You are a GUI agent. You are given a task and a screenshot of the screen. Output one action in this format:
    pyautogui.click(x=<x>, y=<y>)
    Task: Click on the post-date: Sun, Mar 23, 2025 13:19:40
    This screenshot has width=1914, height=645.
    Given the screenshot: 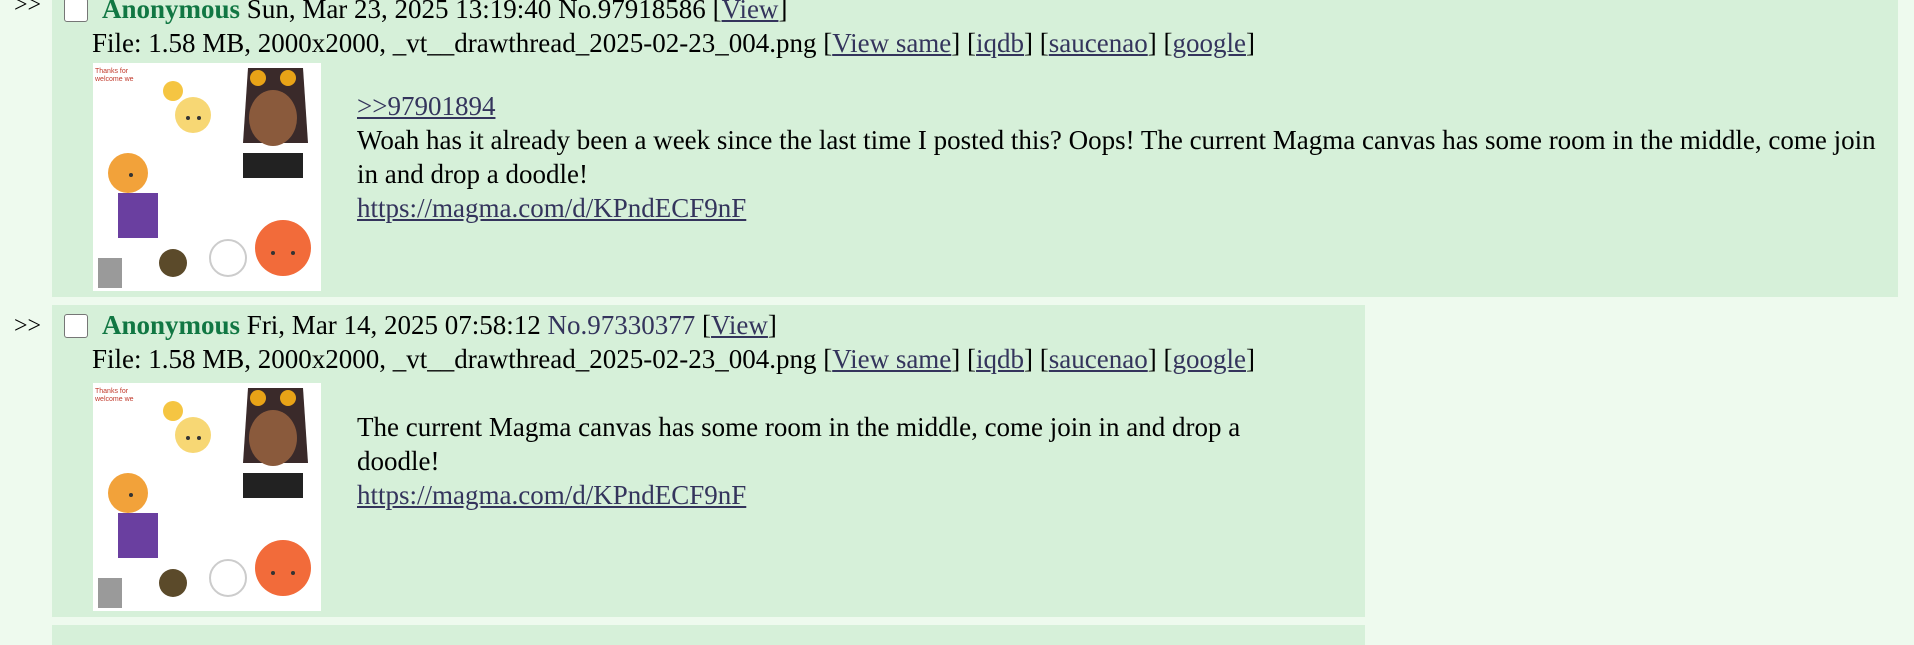 What is the action you would take?
    pyautogui.click(x=399, y=12)
    